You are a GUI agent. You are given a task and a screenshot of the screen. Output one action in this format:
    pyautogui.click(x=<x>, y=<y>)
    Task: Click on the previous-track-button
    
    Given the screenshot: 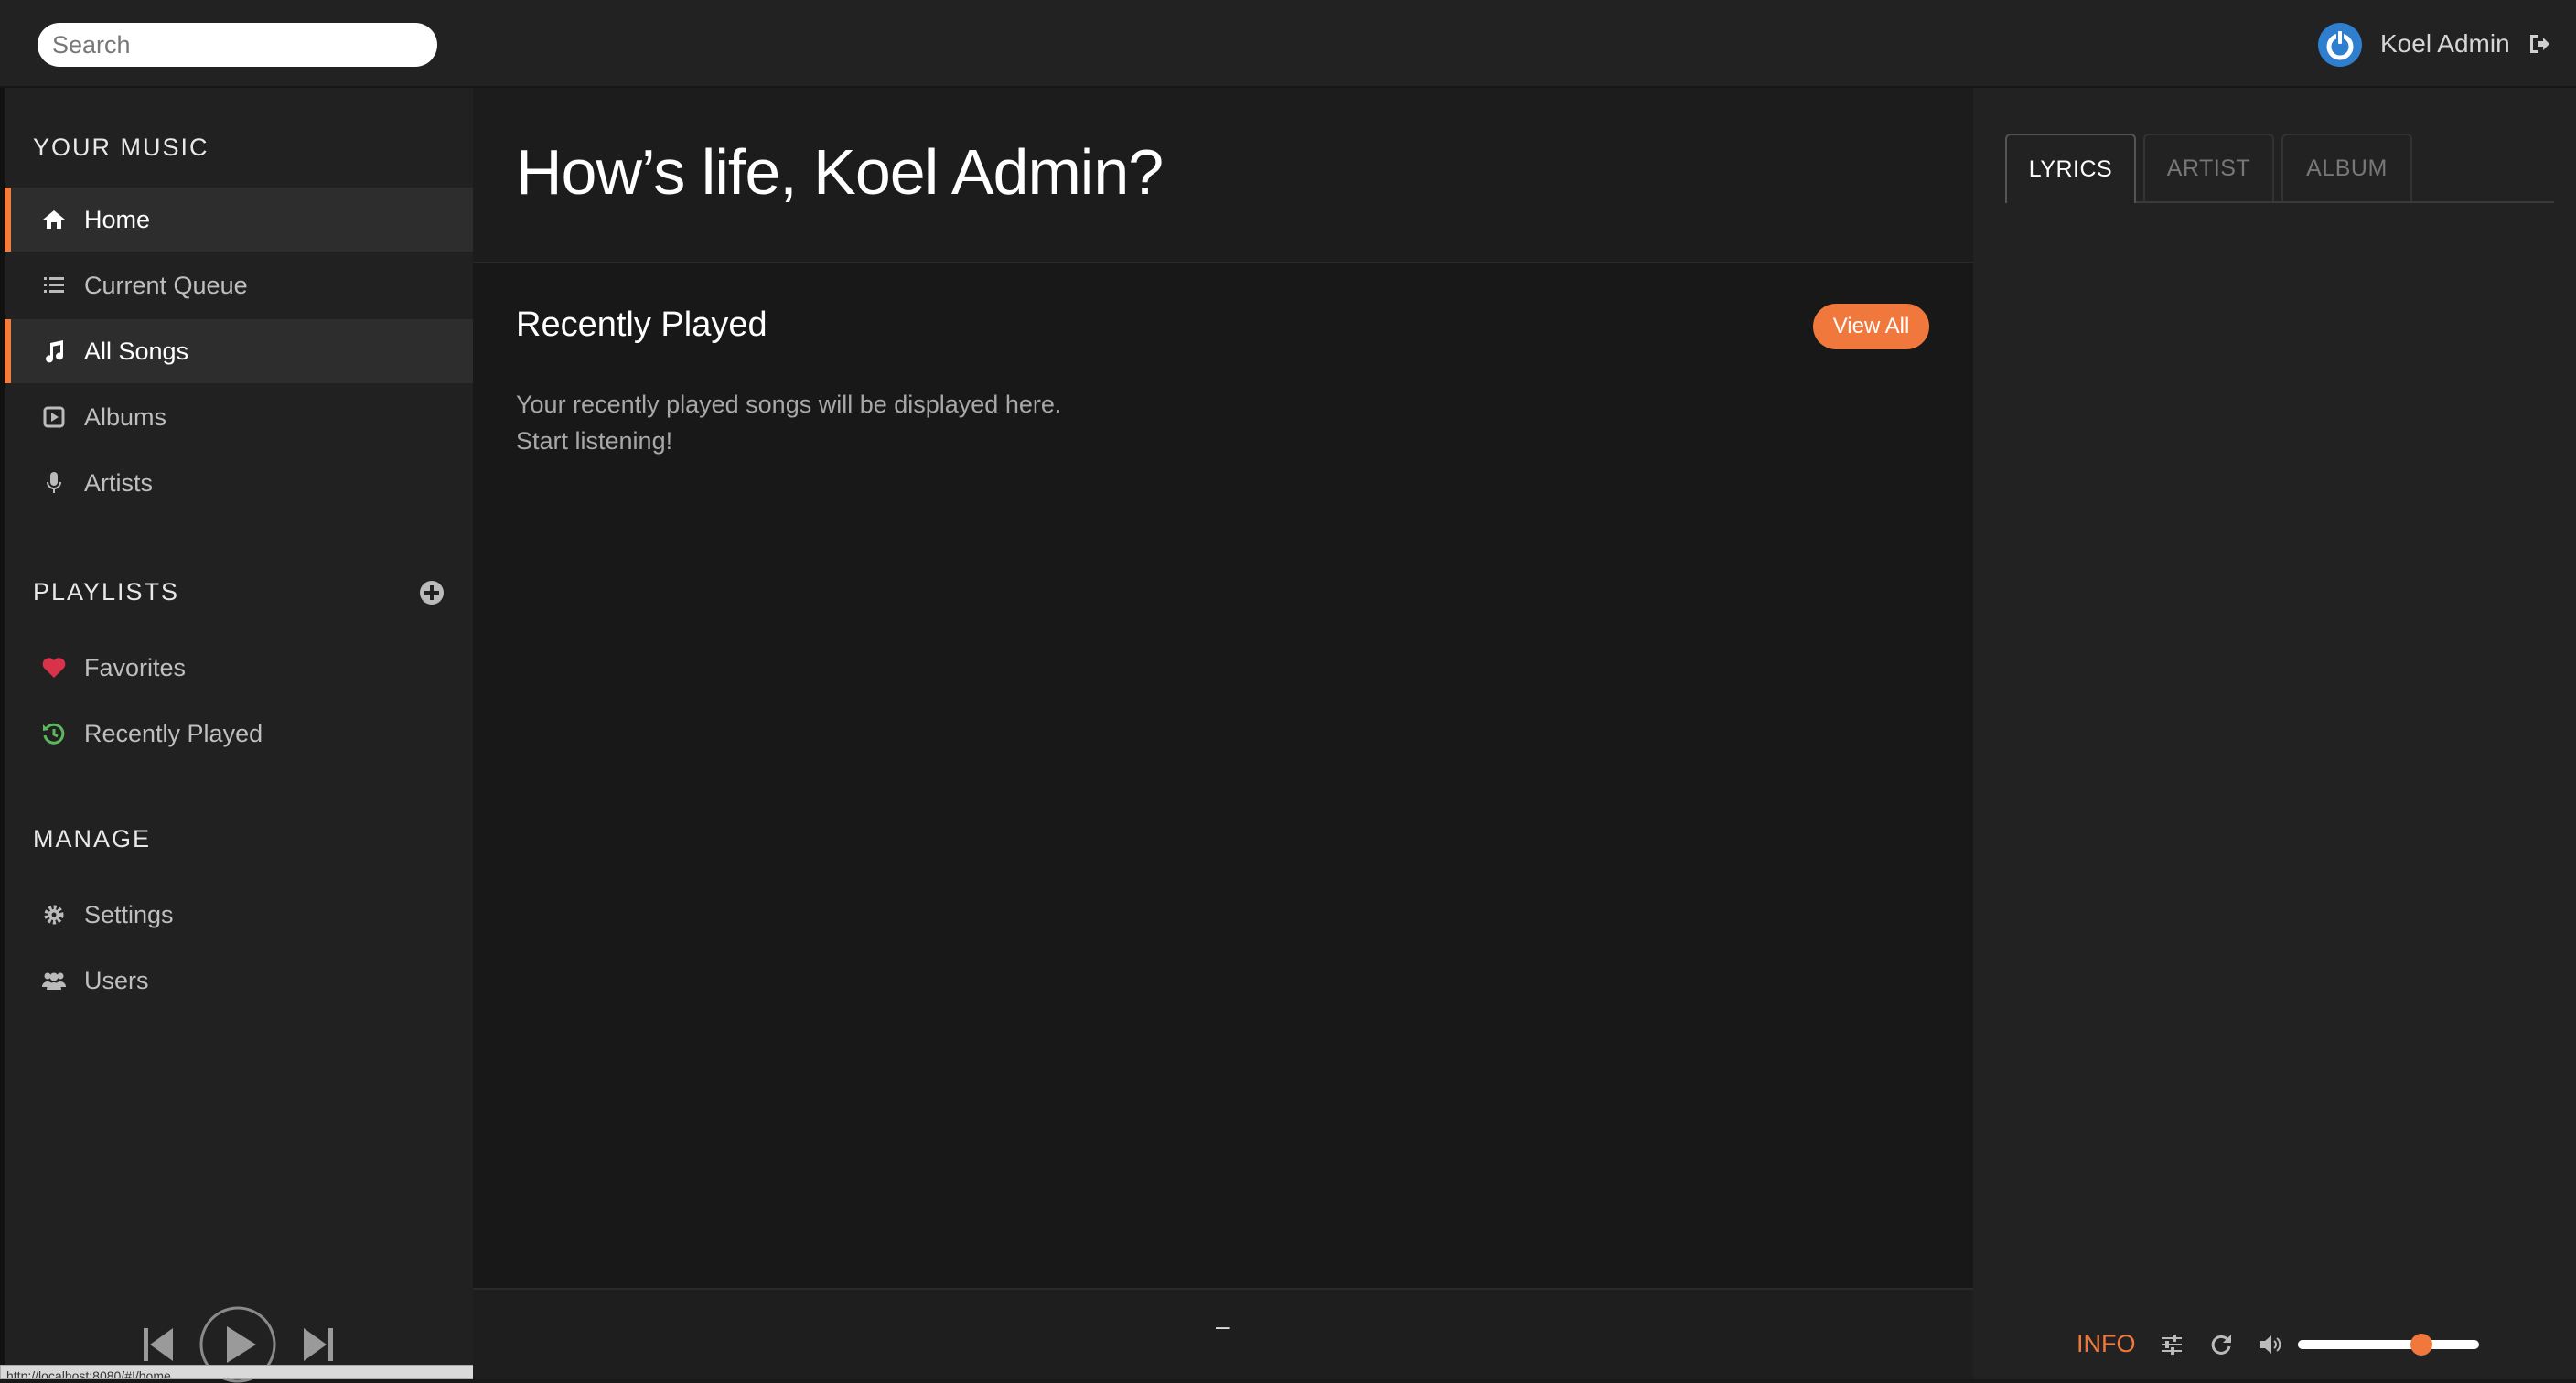 What is the action you would take?
    pyautogui.click(x=158, y=1344)
    